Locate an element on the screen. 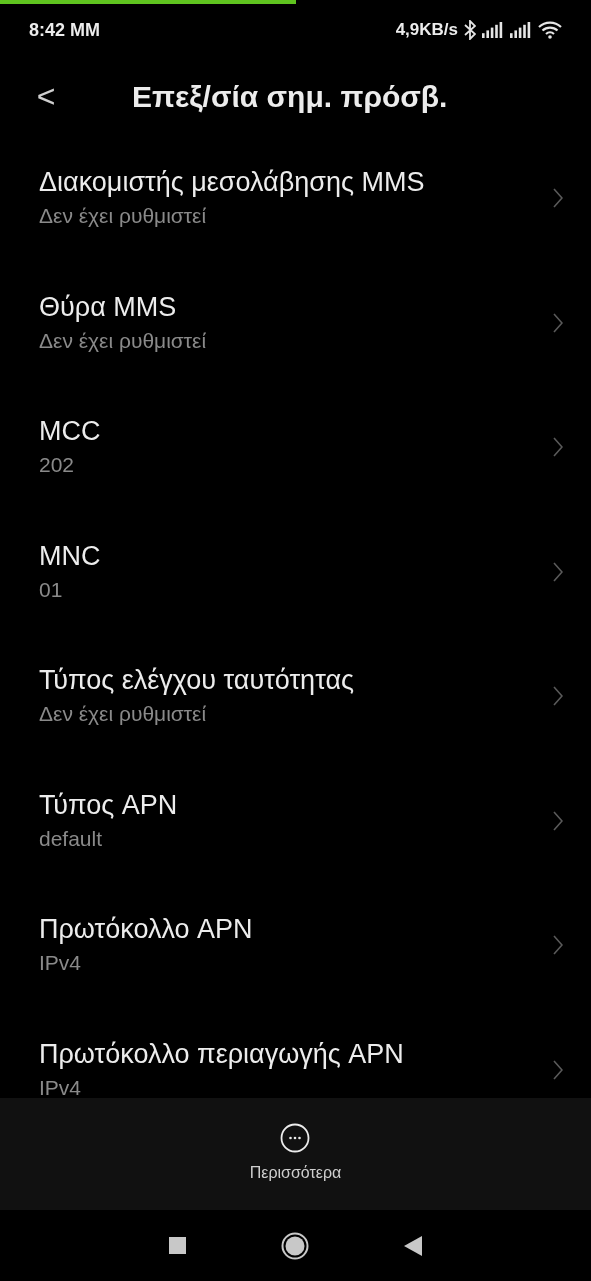  row-title: Πρωτόκολλο περιαγωγής APN is located at coordinates (222, 1054).